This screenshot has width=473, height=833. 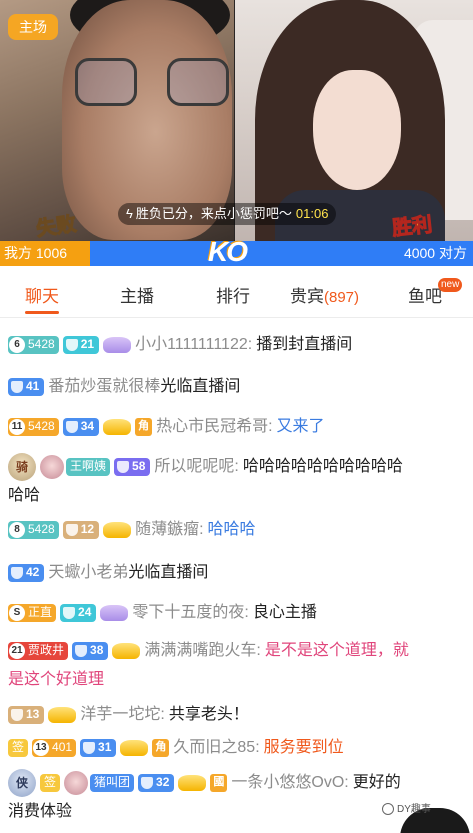 I want to click on chat-message: 11 5428 34 角 热心市民冠希哥: 又来了, so click(x=237, y=426).